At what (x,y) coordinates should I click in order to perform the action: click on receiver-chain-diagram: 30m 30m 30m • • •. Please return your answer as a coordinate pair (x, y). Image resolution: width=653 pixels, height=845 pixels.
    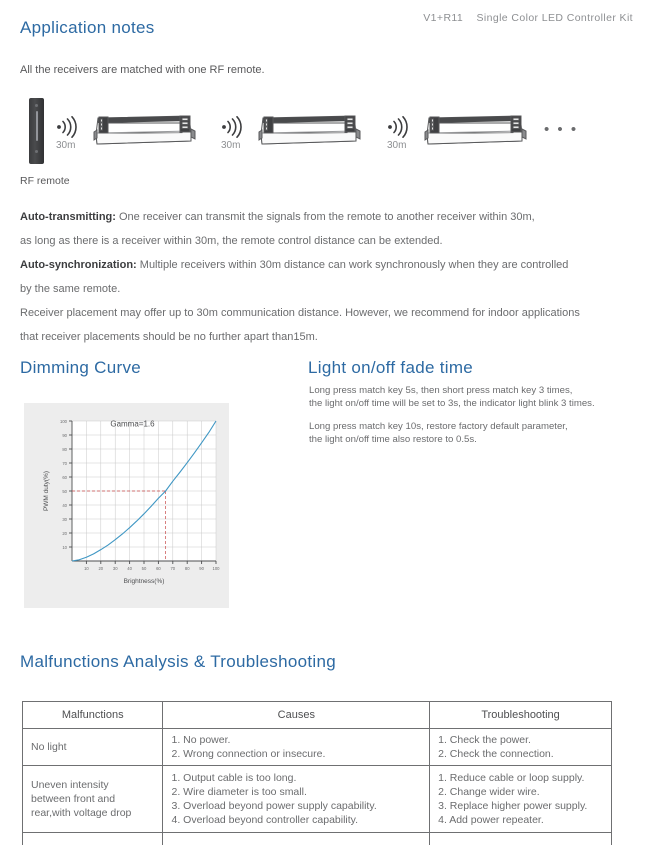
    Looking at the image, I should click on (326, 131).